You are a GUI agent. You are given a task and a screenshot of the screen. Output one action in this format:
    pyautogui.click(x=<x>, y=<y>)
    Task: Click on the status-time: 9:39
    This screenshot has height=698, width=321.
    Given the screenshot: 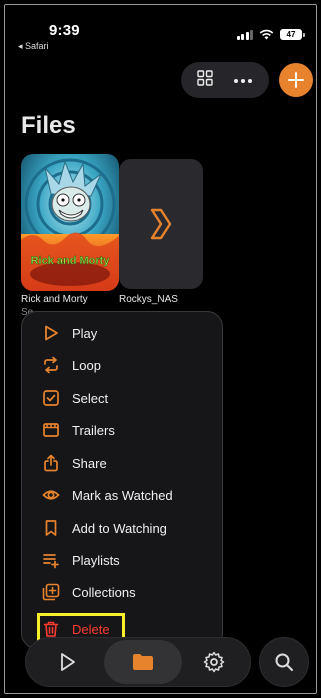 What is the action you would take?
    pyautogui.click(x=64, y=30)
    